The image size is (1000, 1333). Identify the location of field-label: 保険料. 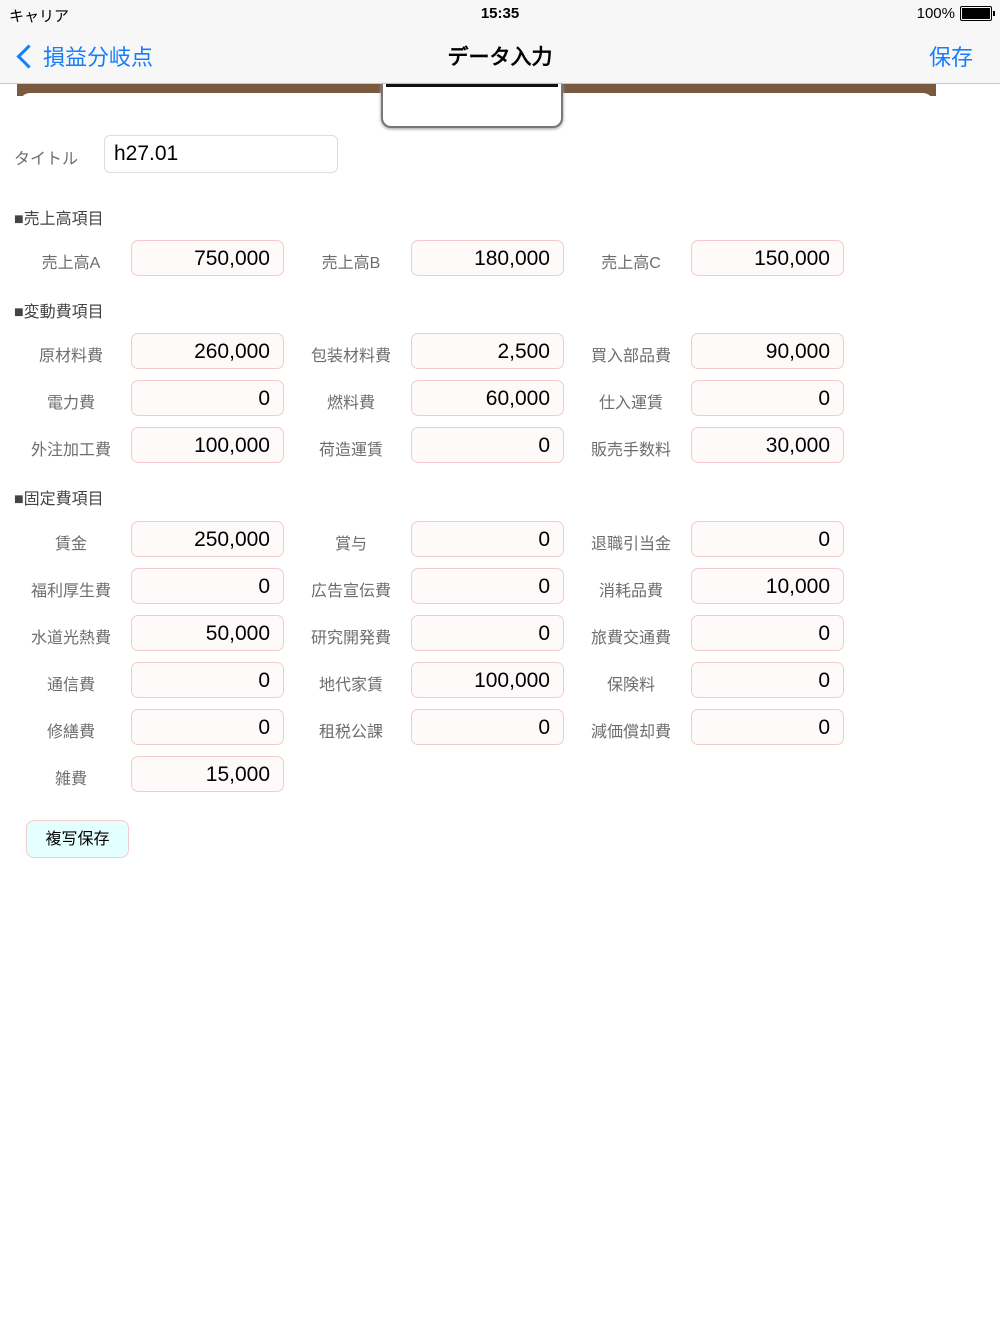
(630, 685).